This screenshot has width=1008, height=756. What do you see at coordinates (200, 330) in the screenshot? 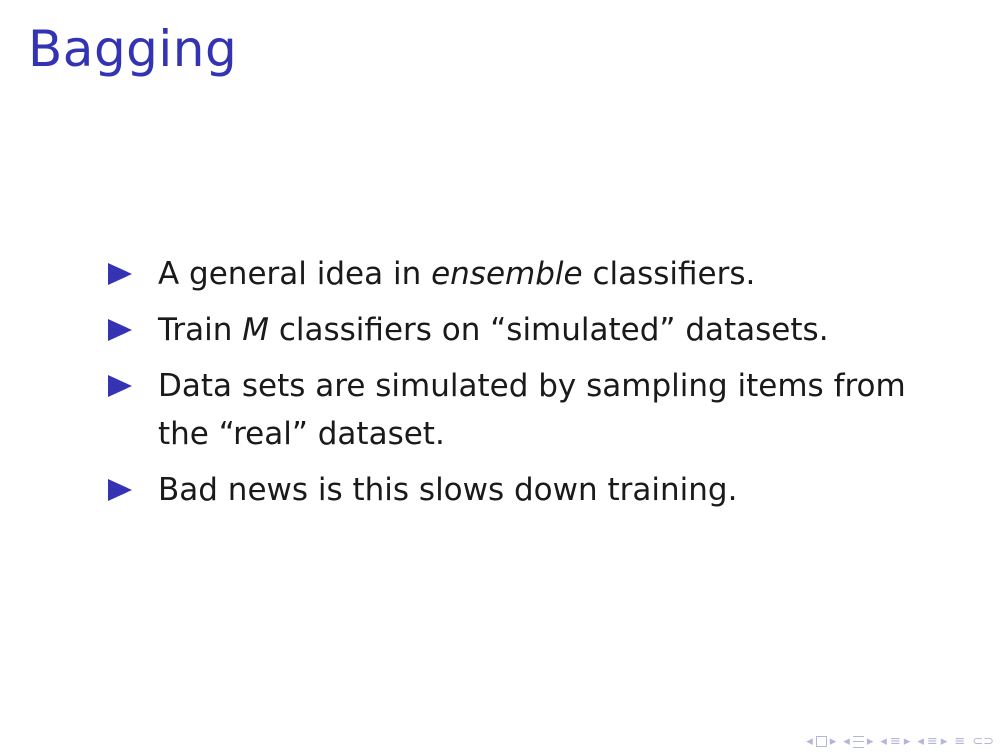
I see `bullet-text-part: Train` at bounding box center [200, 330].